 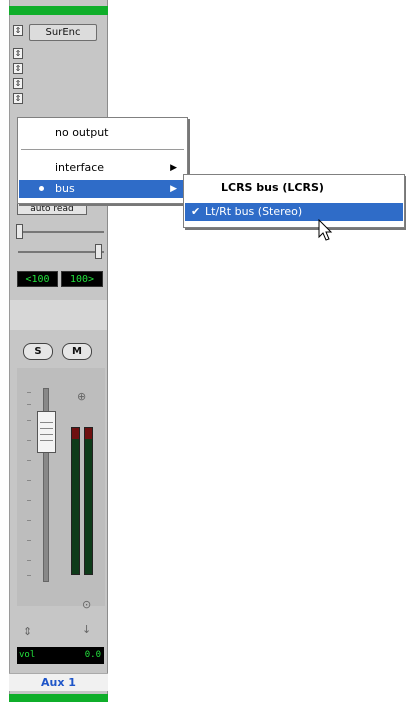 What do you see at coordinates (77, 351) in the screenshot?
I see `mute-button: M` at bounding box center [77, 351].